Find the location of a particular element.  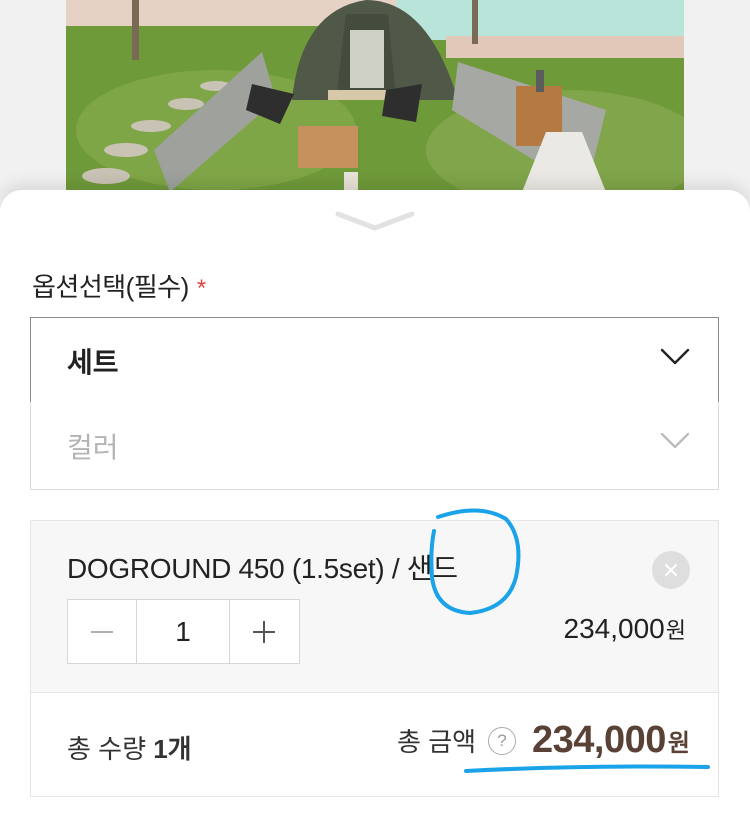

decrease-quantity-button is located at coordinates (102, 631).